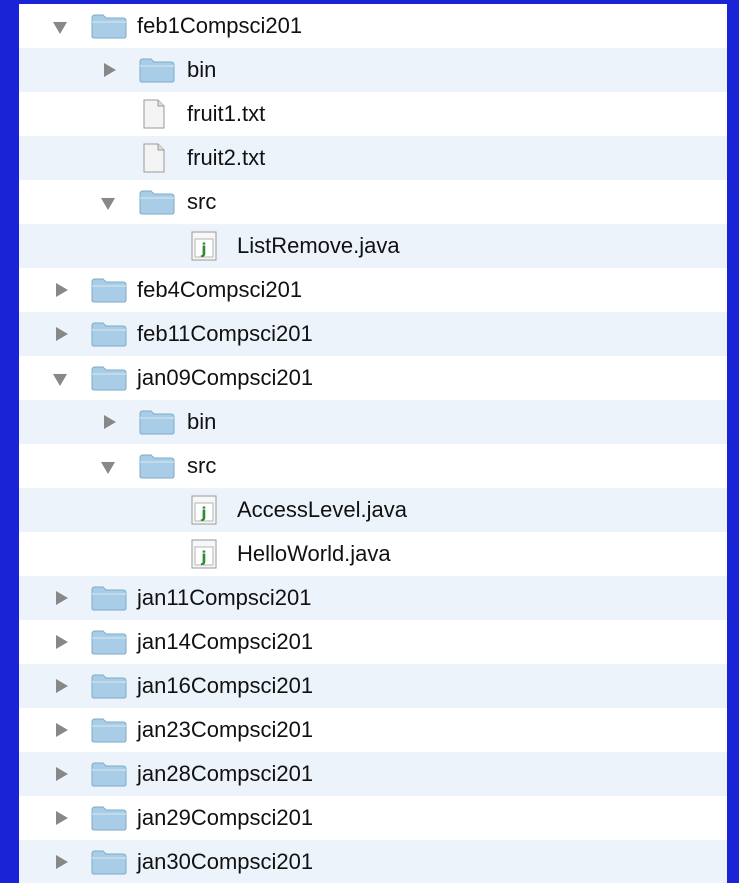 This screenshot has height=883, width=739. What do you see at coordinates (225, 377) in the screenshot?
I see `tree-item-label: jan09Compsci201` at bounding box center [225, 377].